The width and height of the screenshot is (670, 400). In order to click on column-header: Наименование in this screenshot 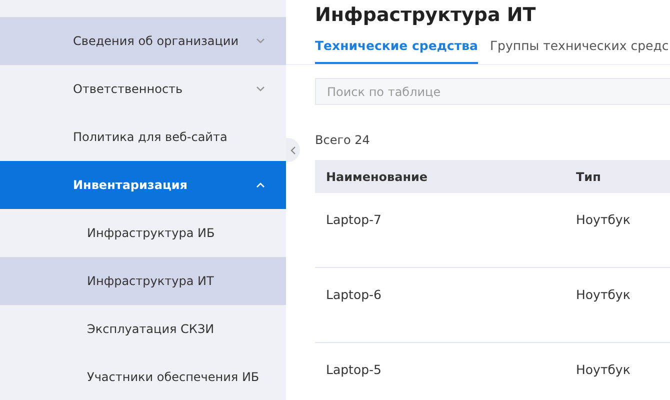, I will do `click(377, 177)`.